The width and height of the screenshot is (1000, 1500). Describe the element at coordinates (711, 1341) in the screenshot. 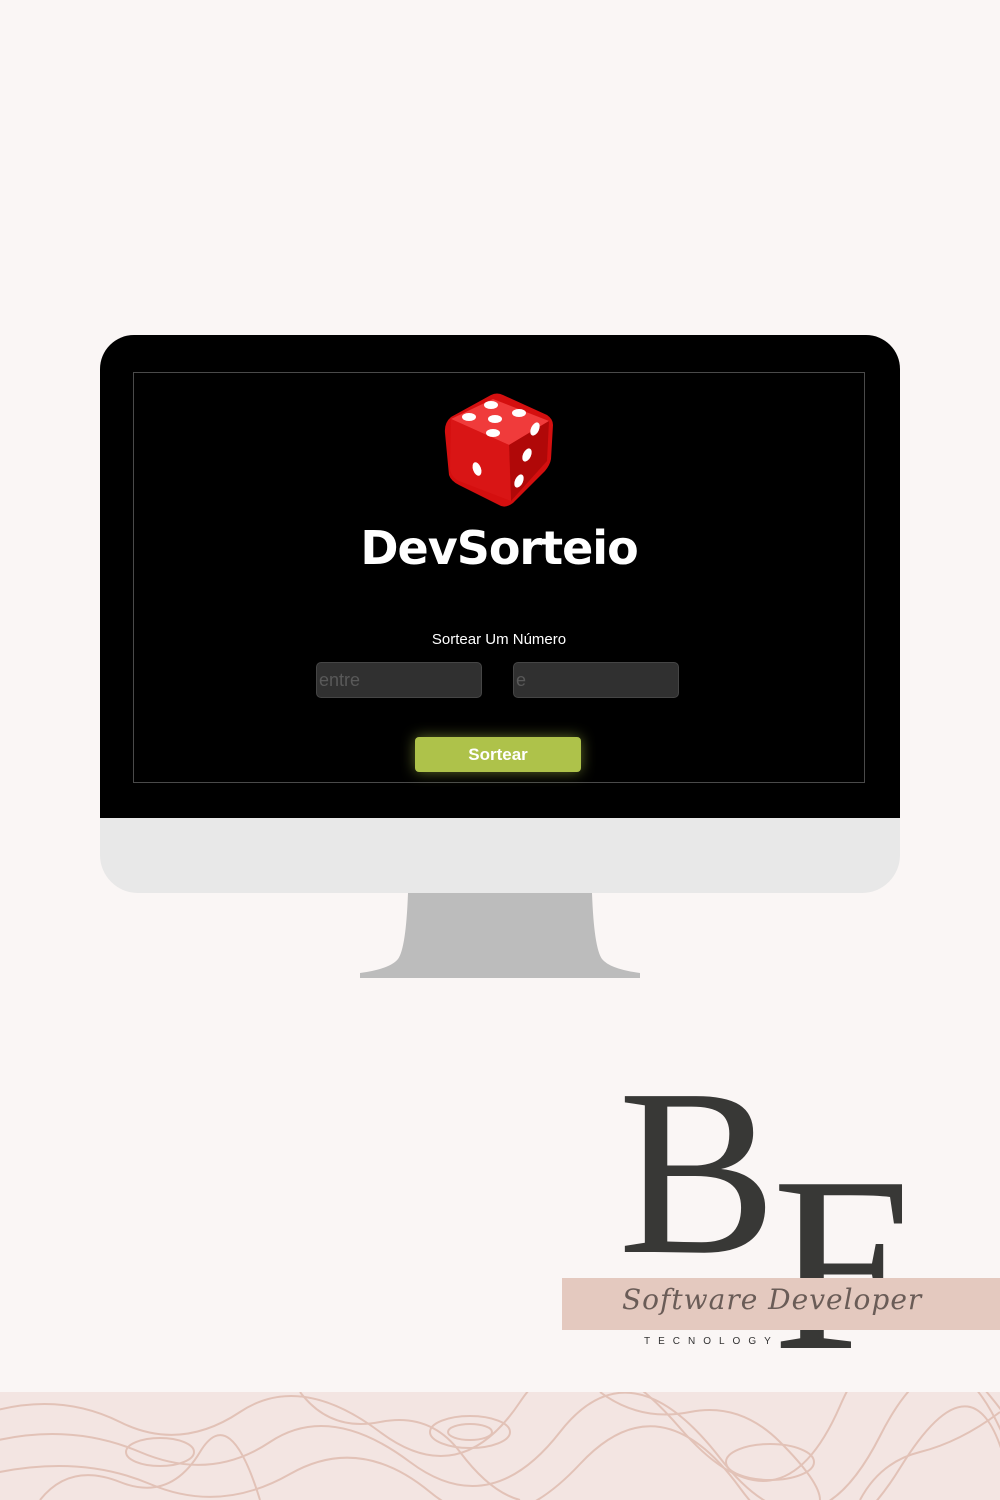

I see `logo-tagline: TECNOLOGY` at that location.